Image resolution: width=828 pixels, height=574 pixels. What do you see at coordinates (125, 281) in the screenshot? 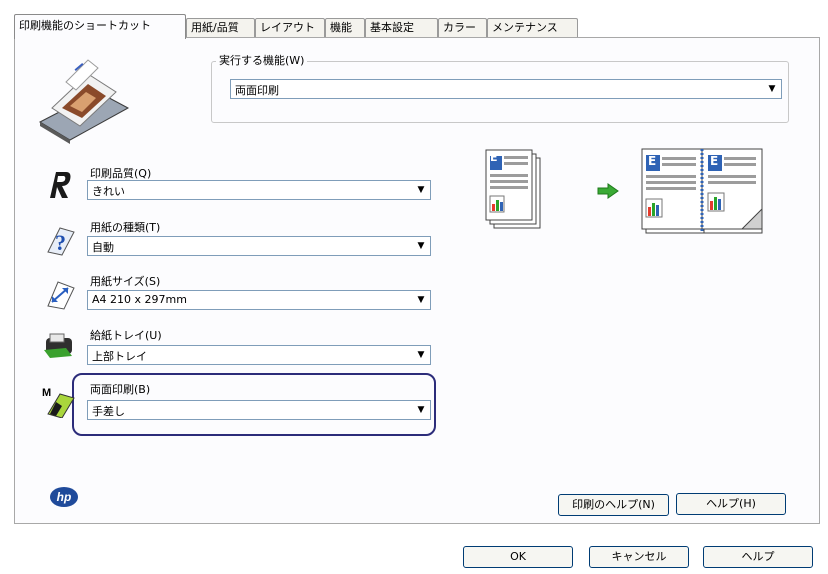
I see `paper-size-label: 用紙サイズ(S)` at bounding box center [125, 281].